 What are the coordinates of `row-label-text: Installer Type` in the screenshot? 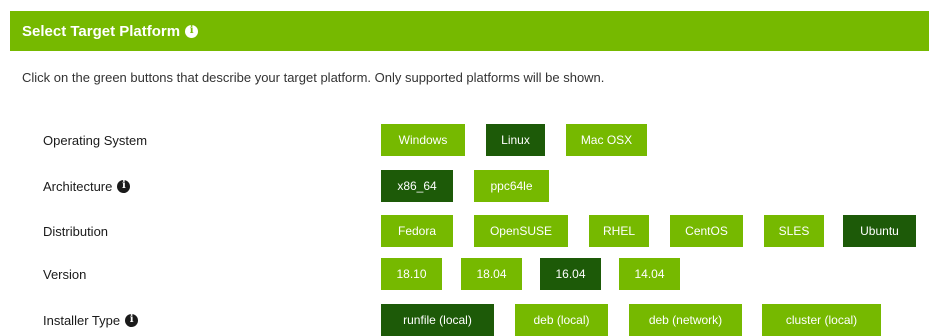 It's located at (82, 320).